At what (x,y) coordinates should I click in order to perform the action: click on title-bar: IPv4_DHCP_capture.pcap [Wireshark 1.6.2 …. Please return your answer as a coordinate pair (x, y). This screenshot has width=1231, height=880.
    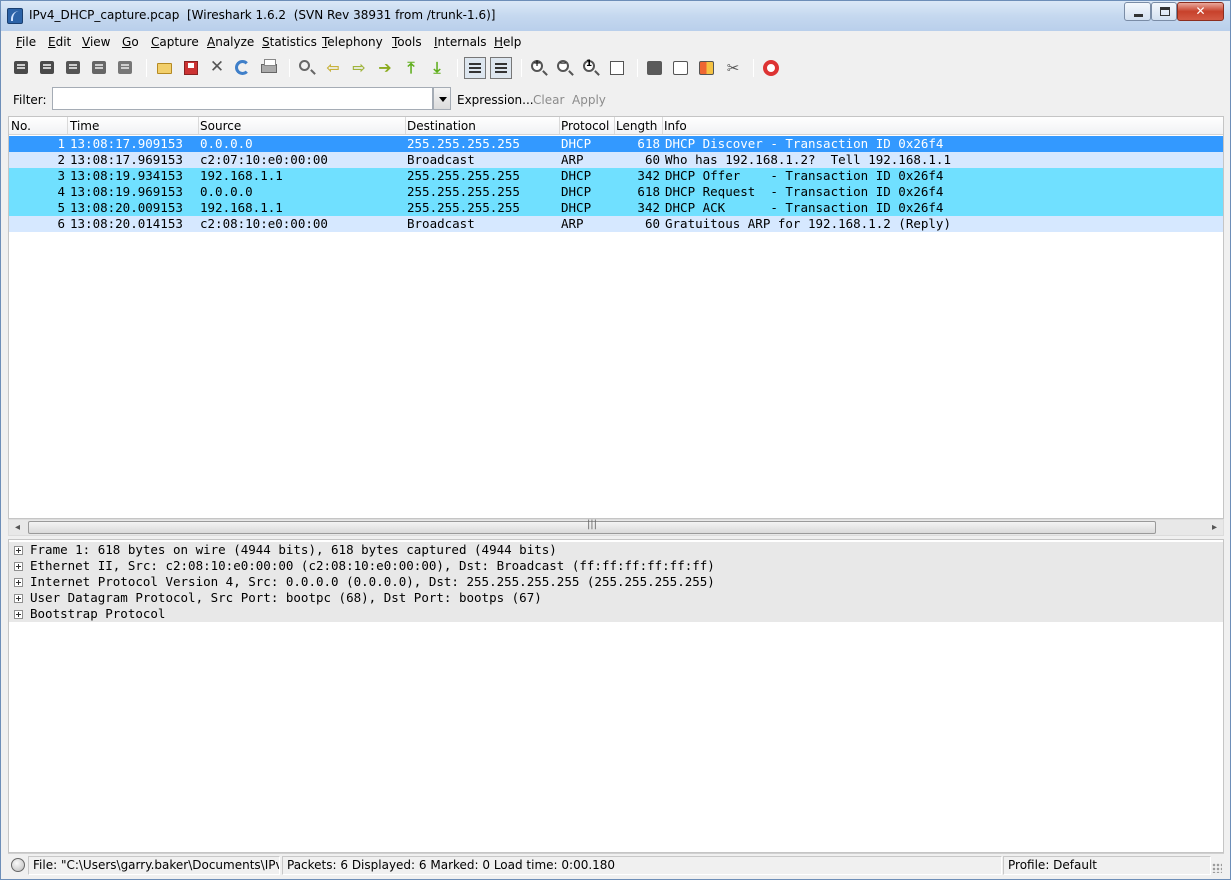
    Looking at the image, I should click on (615, 16).